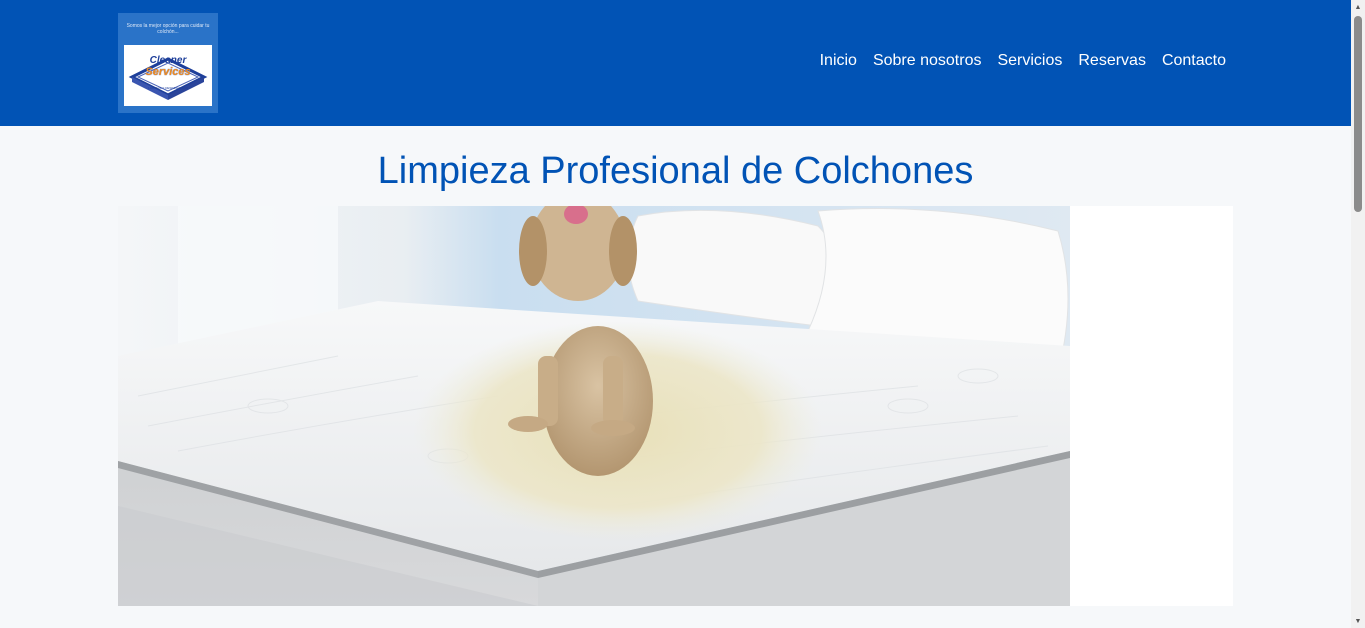  Describe the element at coordinates (927, 61) in the screenshot. I see `nav-link-sobre-nosotros: Sobre nosotros` at that location.